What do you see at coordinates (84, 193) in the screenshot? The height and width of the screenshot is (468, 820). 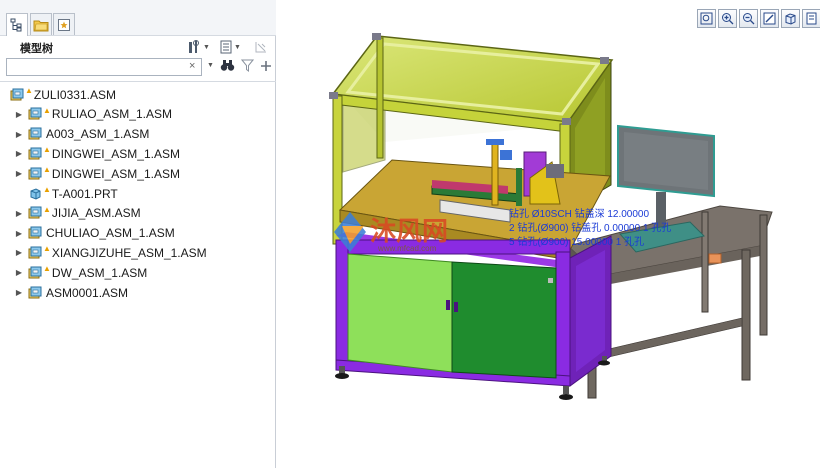 I see `tree-item-label: T-A001.PRT` at bounding box center [84, 193].